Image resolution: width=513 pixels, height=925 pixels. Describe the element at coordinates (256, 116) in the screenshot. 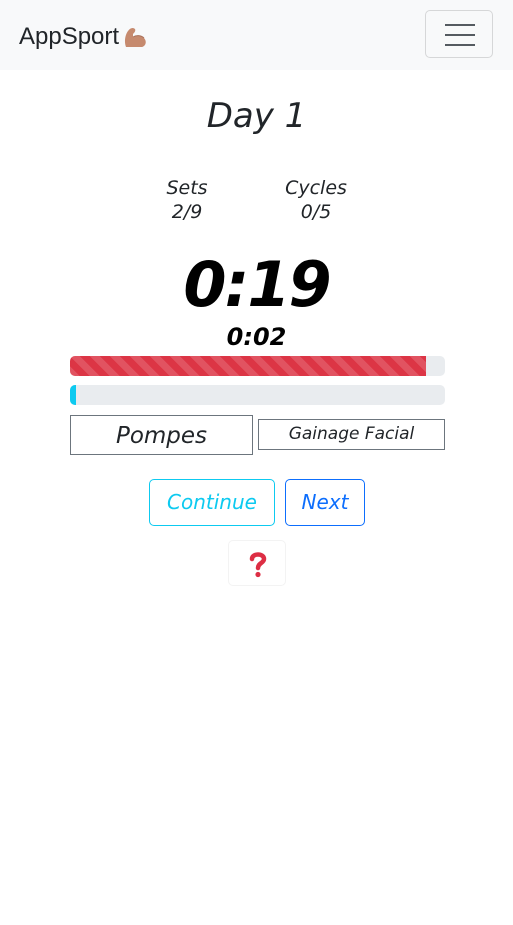

I see `page-title: Day 1` at that location.